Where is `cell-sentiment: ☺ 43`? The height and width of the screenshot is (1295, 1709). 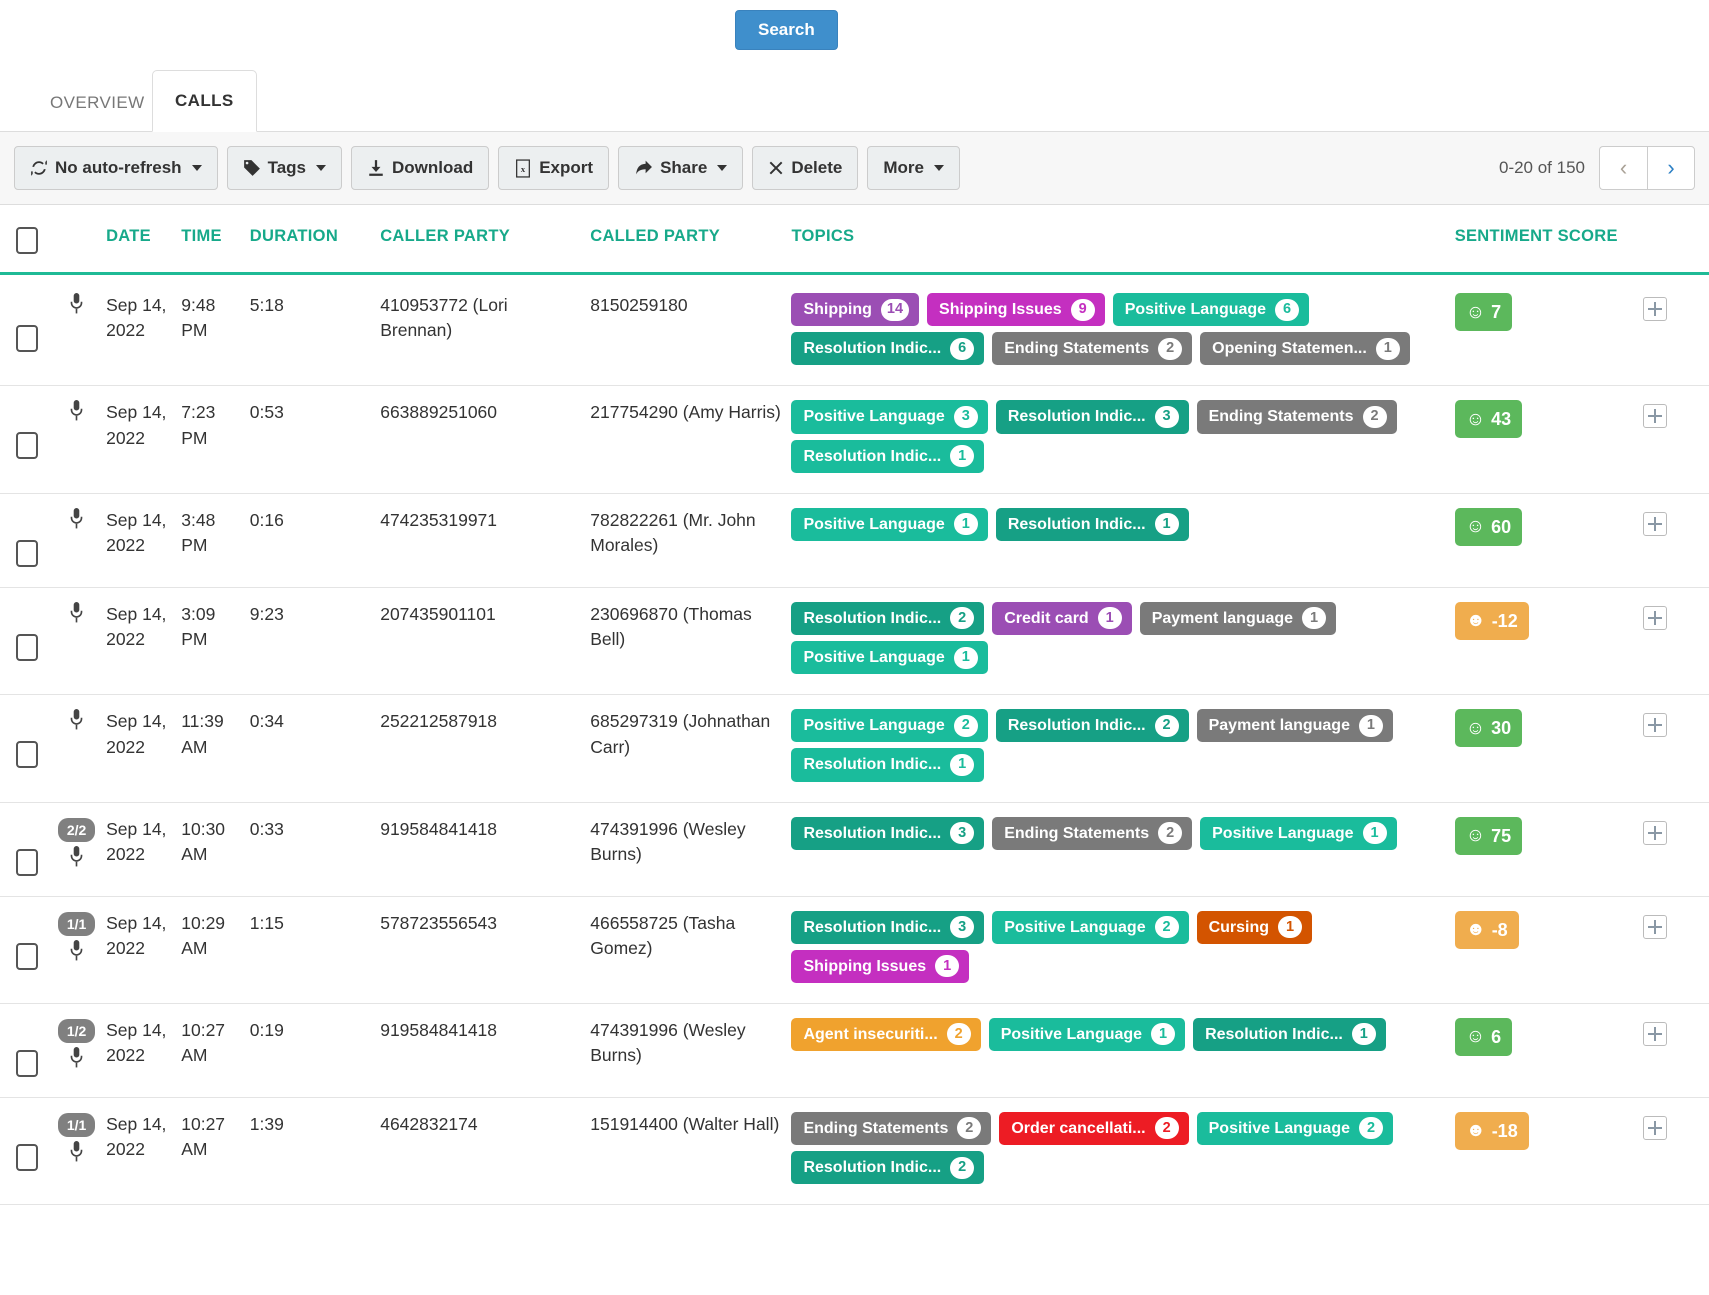 cell-sentiment: ☺ 43 is located at coordinates (1548, 439).